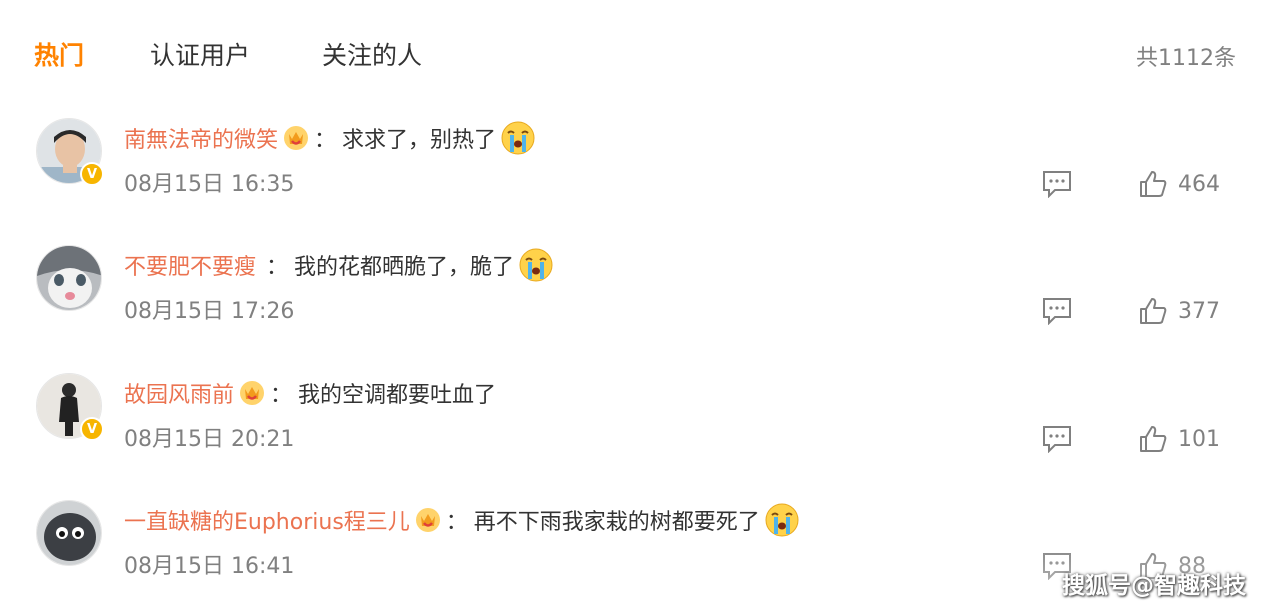 The width and height of the screenshot is (1274, 612). What do you see at coordinates (404, 267) in the screenshot?
I see `comment-text: 我的花都晒脆了，脆了` at bounding box center [404, 267].